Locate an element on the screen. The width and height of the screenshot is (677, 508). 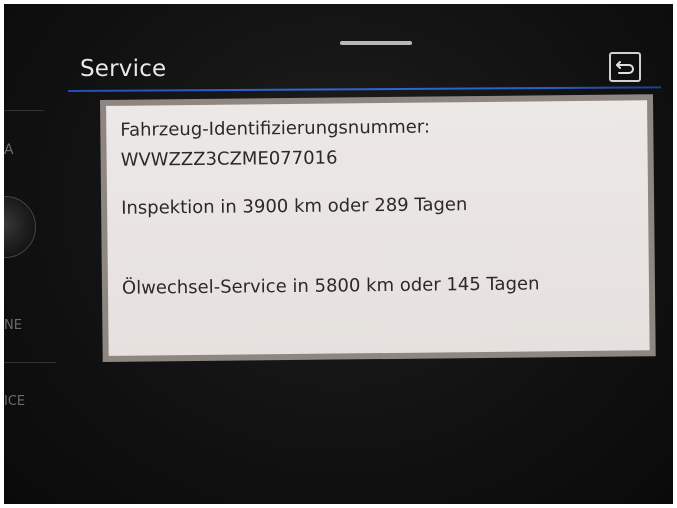
back-arrow-icon is located at coordinates (625, 67).